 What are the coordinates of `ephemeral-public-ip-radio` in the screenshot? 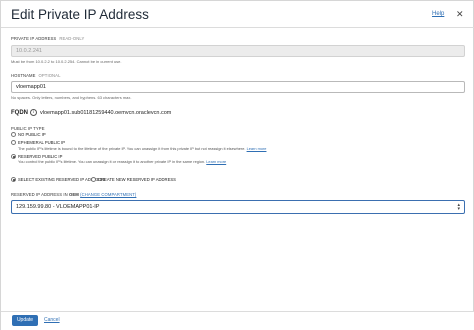 It's located at (13, 142).